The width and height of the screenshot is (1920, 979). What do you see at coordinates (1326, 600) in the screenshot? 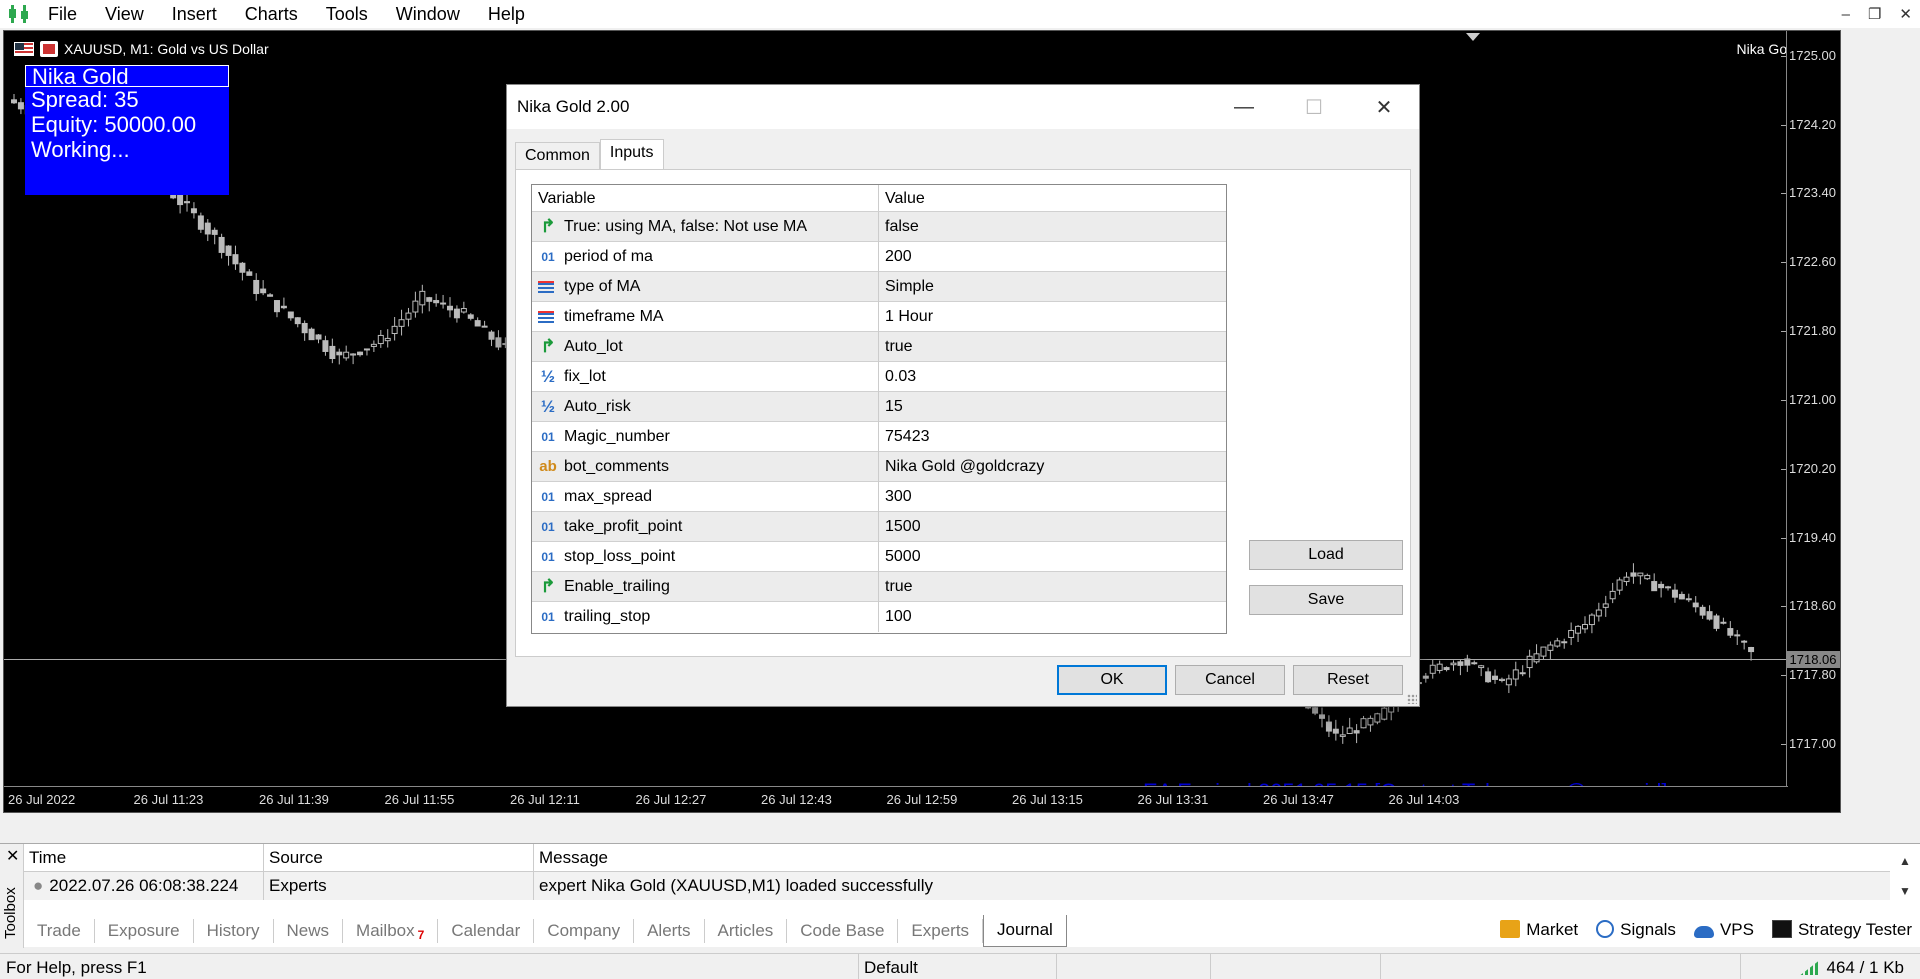
I see `save-button: Save` at bounding box center [1326, 600].